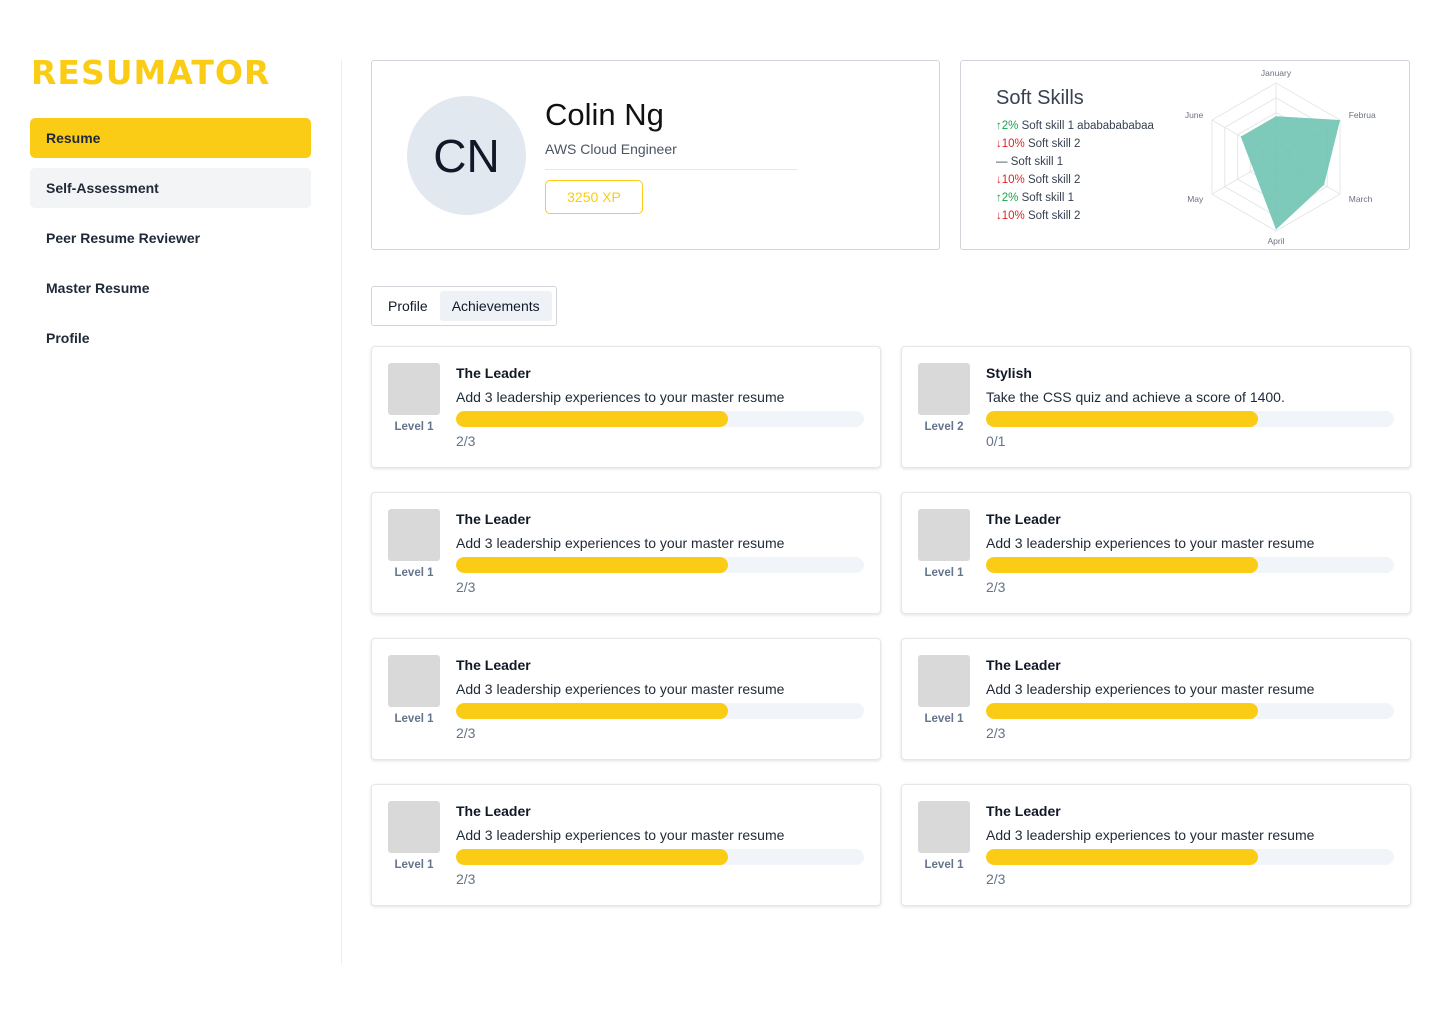 This screenshot has width=1440, height=1024. Describe the element at coordinates (98, 288) in the screenshot. I see `sidebar-item-label: Master Resume` at that location.